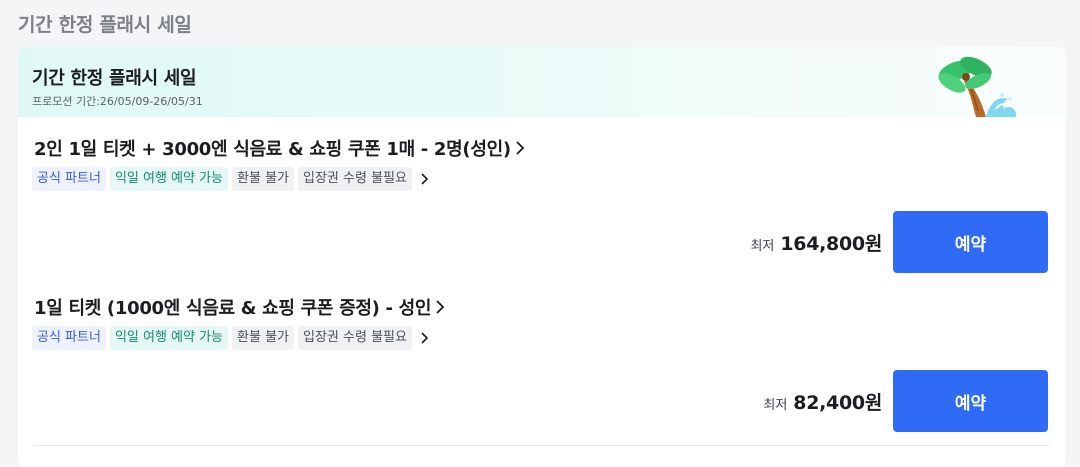 Image resolution: width=1080 pixels, height=467 pixels. I want to click on product-name: 2인 1일 티켓 + 3000엔 식음료 & 쇼핑 쿠폰 1매 - 2명(성인), so click(272, 149).